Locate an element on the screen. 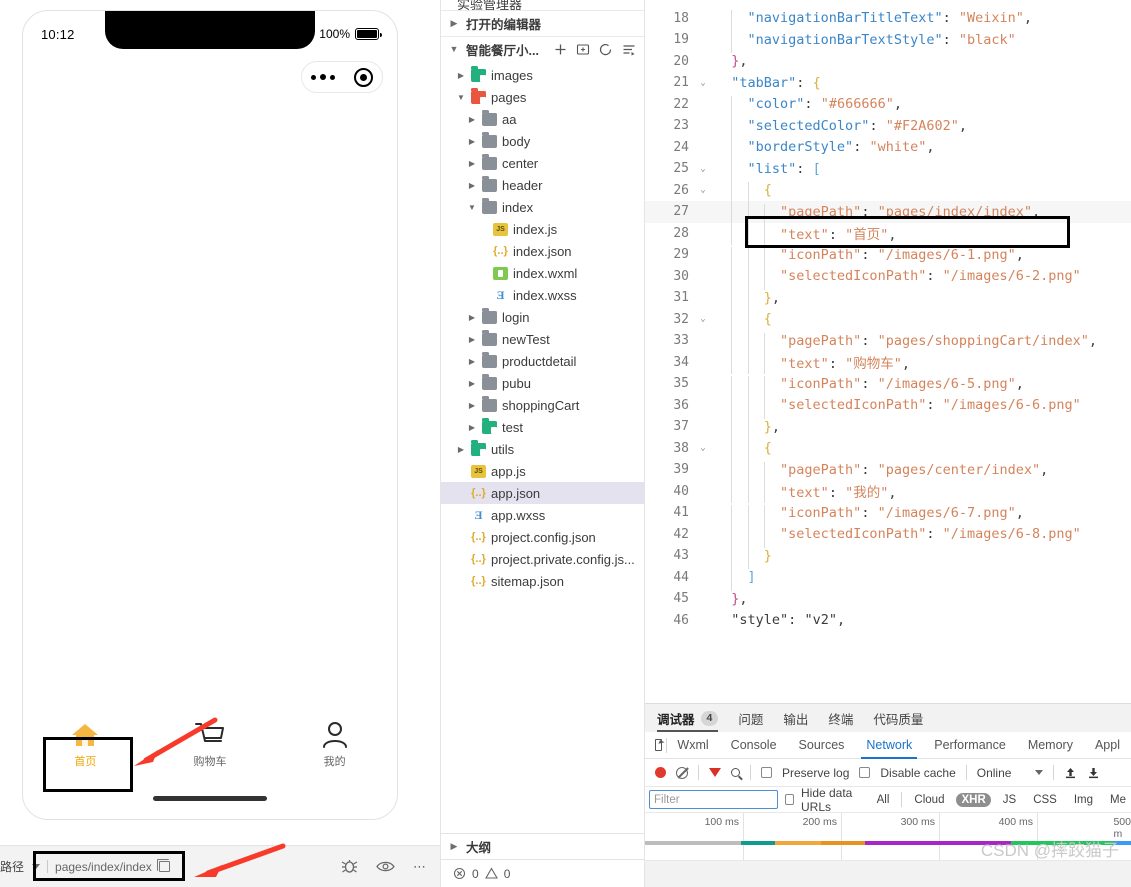 The image size is (1131, 887). section-open-editors: ▶ 打开的编辑器 is located at coordinates (542, 23).